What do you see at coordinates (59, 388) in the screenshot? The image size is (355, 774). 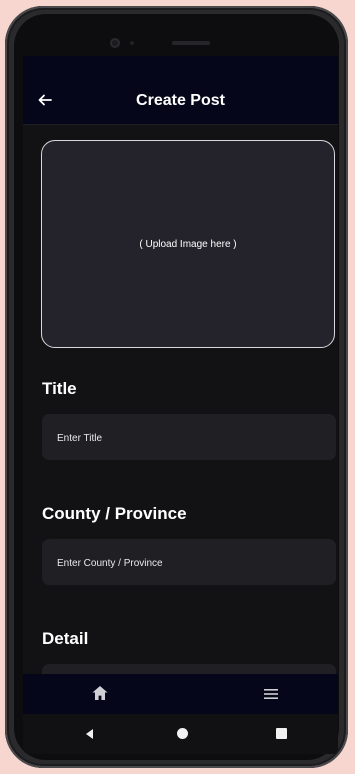 I see `title-label: Title` at bounding box center [59, 388].